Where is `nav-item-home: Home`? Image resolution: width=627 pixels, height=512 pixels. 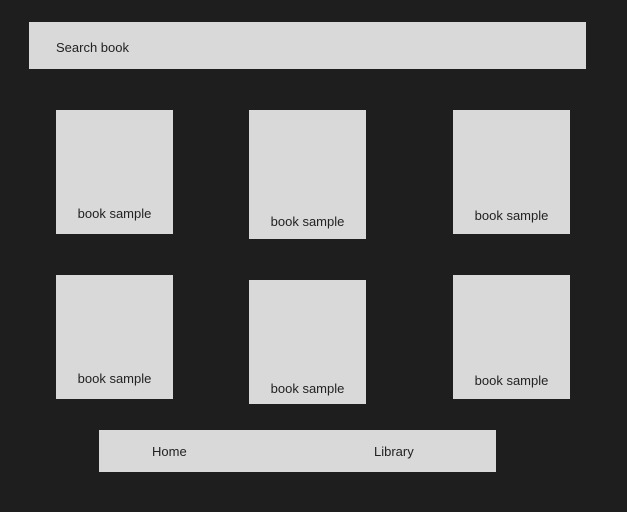
nav-item-home: Home is located at coordinates (169, 452).